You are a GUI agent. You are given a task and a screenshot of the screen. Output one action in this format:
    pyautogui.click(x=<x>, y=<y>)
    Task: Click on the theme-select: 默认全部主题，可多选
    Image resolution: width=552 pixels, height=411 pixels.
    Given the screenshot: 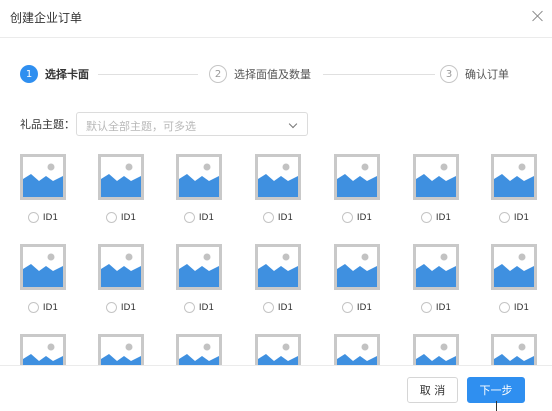 What is the action you would take?
    pyautogui.click(x=192, y=124)
    